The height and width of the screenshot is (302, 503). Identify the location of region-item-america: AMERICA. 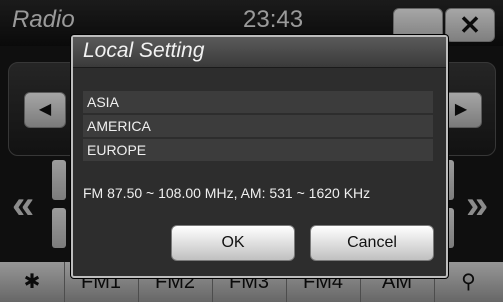
(258, 126).